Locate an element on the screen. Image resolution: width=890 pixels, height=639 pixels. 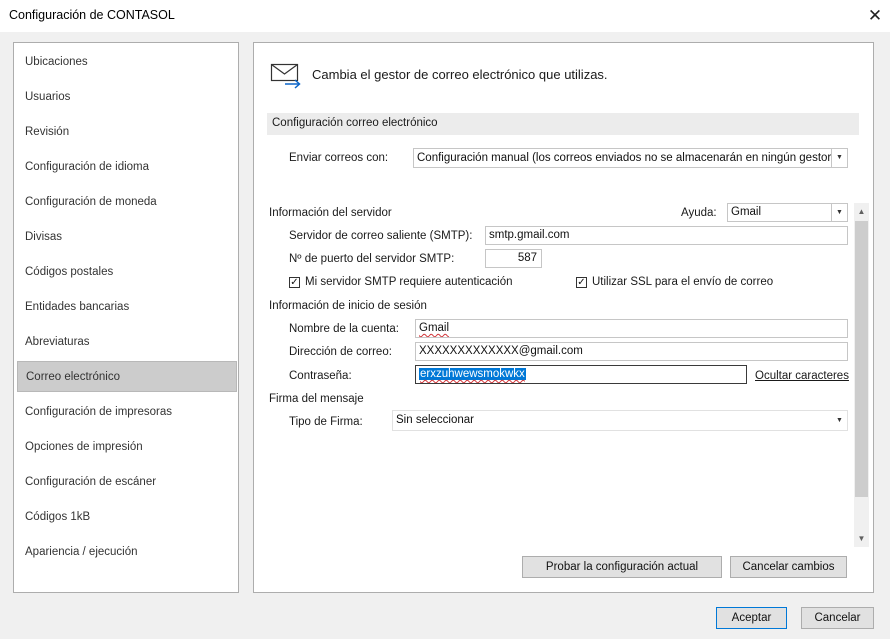
account-value: Gmail is located at coordinates (434, 328).